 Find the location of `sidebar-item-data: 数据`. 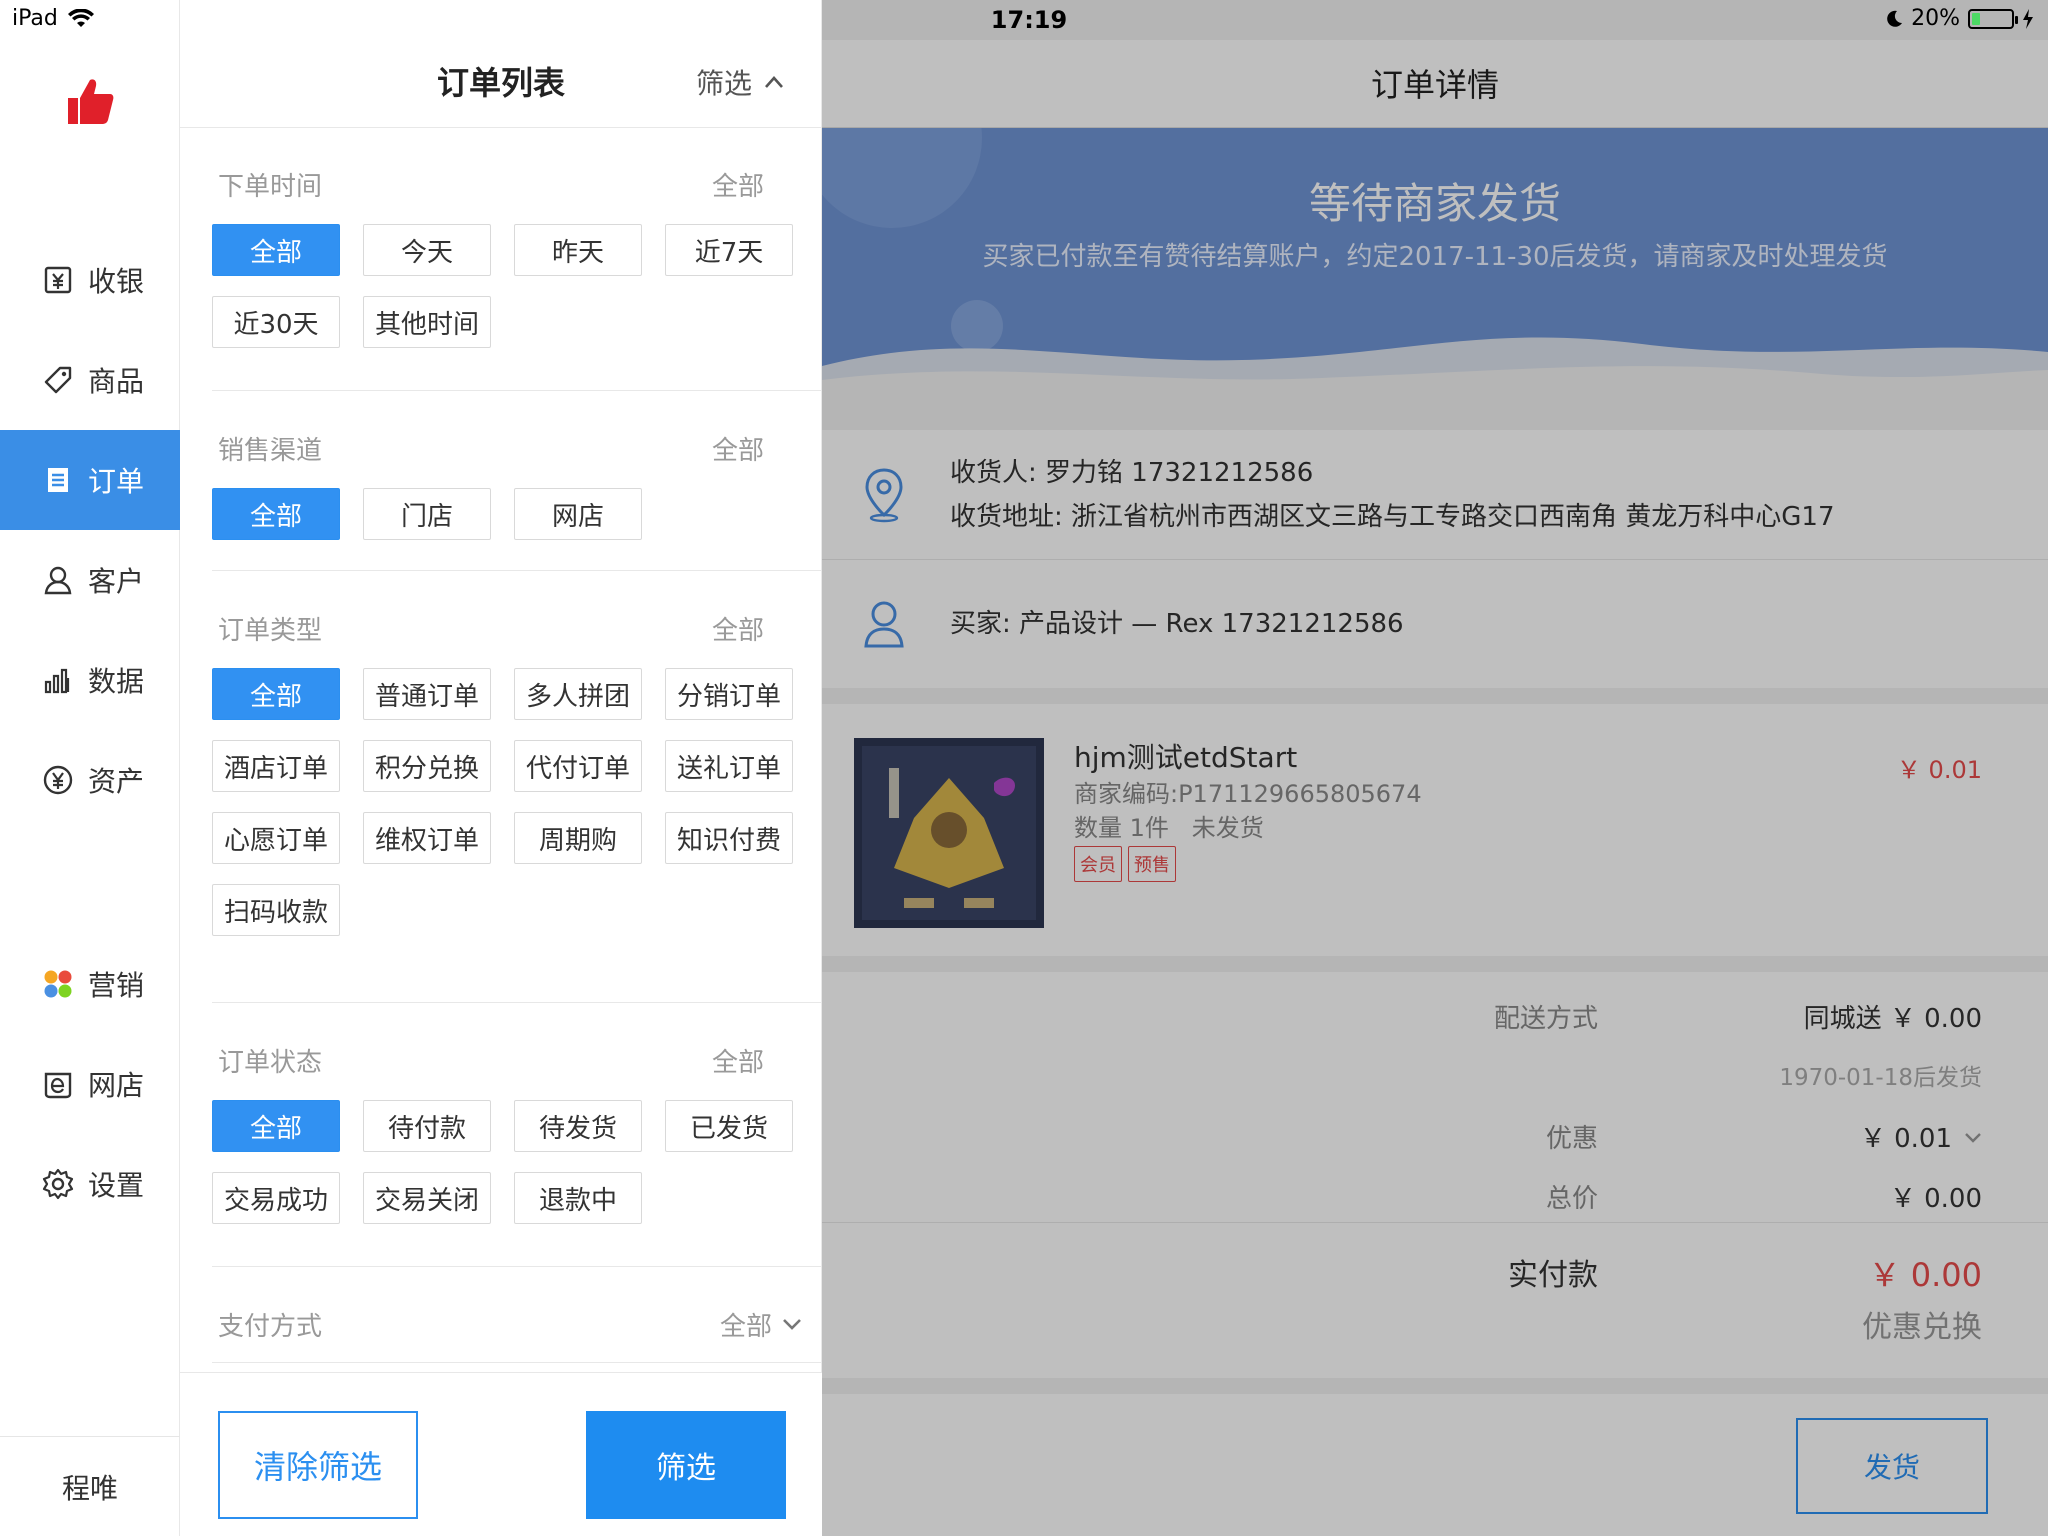

sidebar-item-data: 数据 is located at coordinates (90, 680).